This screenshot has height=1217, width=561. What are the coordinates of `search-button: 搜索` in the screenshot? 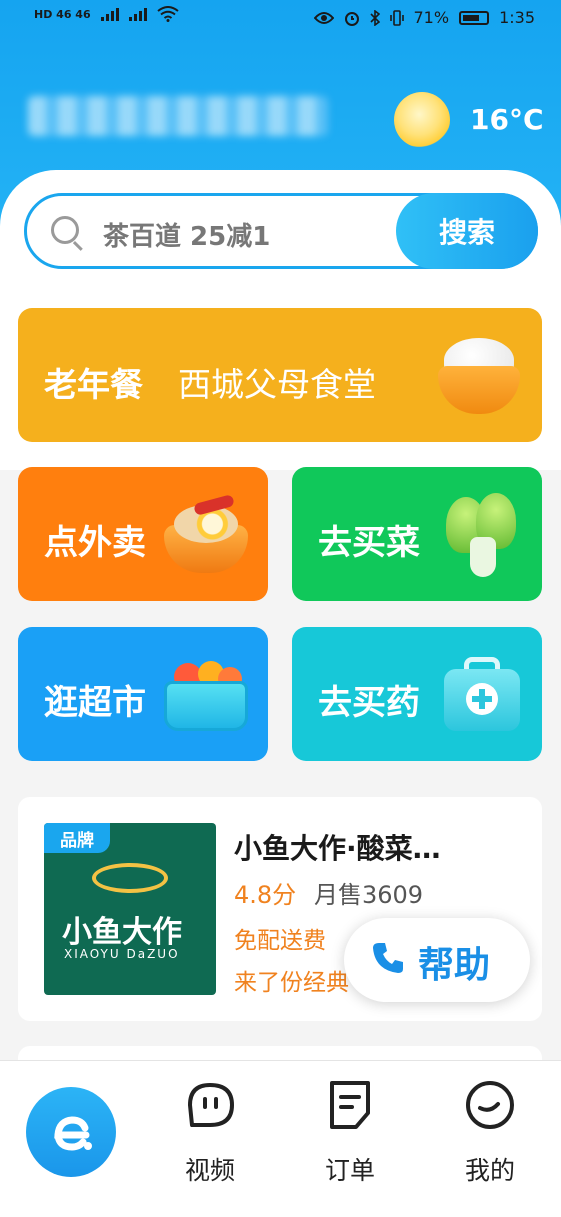 It's located at (467, 231).